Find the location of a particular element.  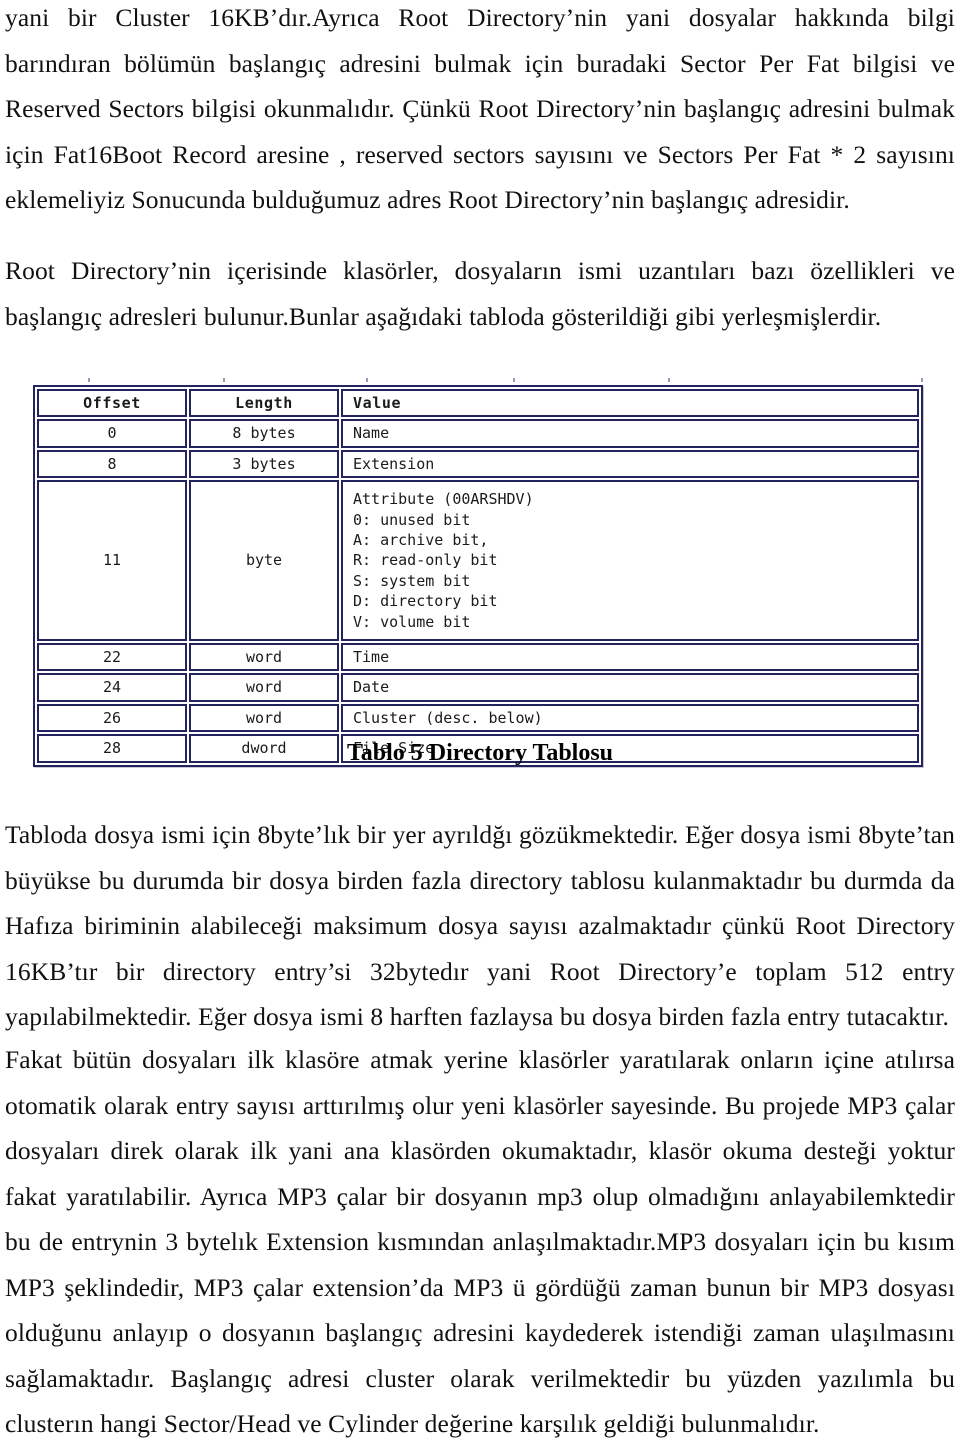

table-row: 0 8 bytes Name is located at coordinates (478, 433).